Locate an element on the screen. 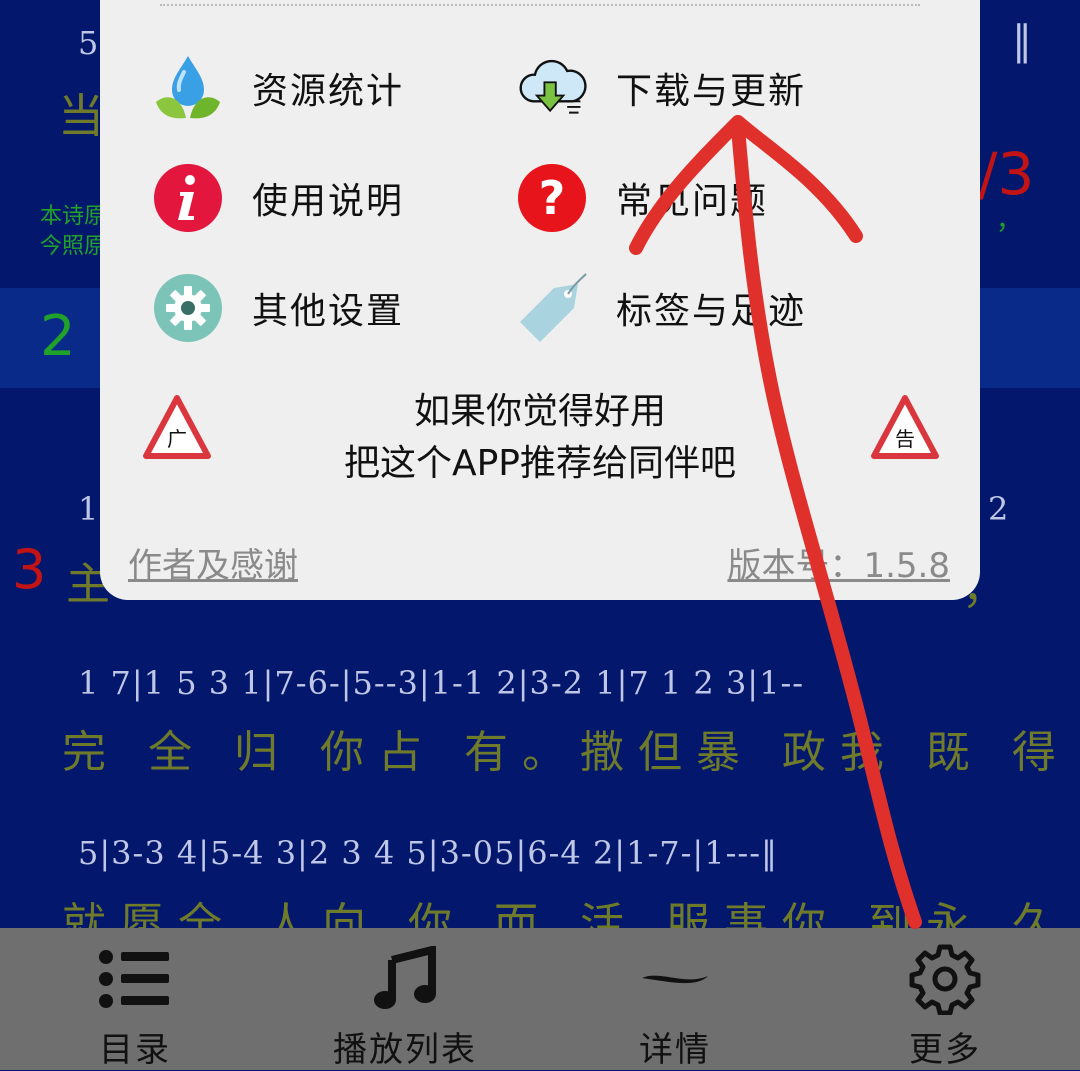 Image resolution: width=1080 pixels, height=1071 pixels. tab-label: 详情 is located at coordinates (675, 1050).